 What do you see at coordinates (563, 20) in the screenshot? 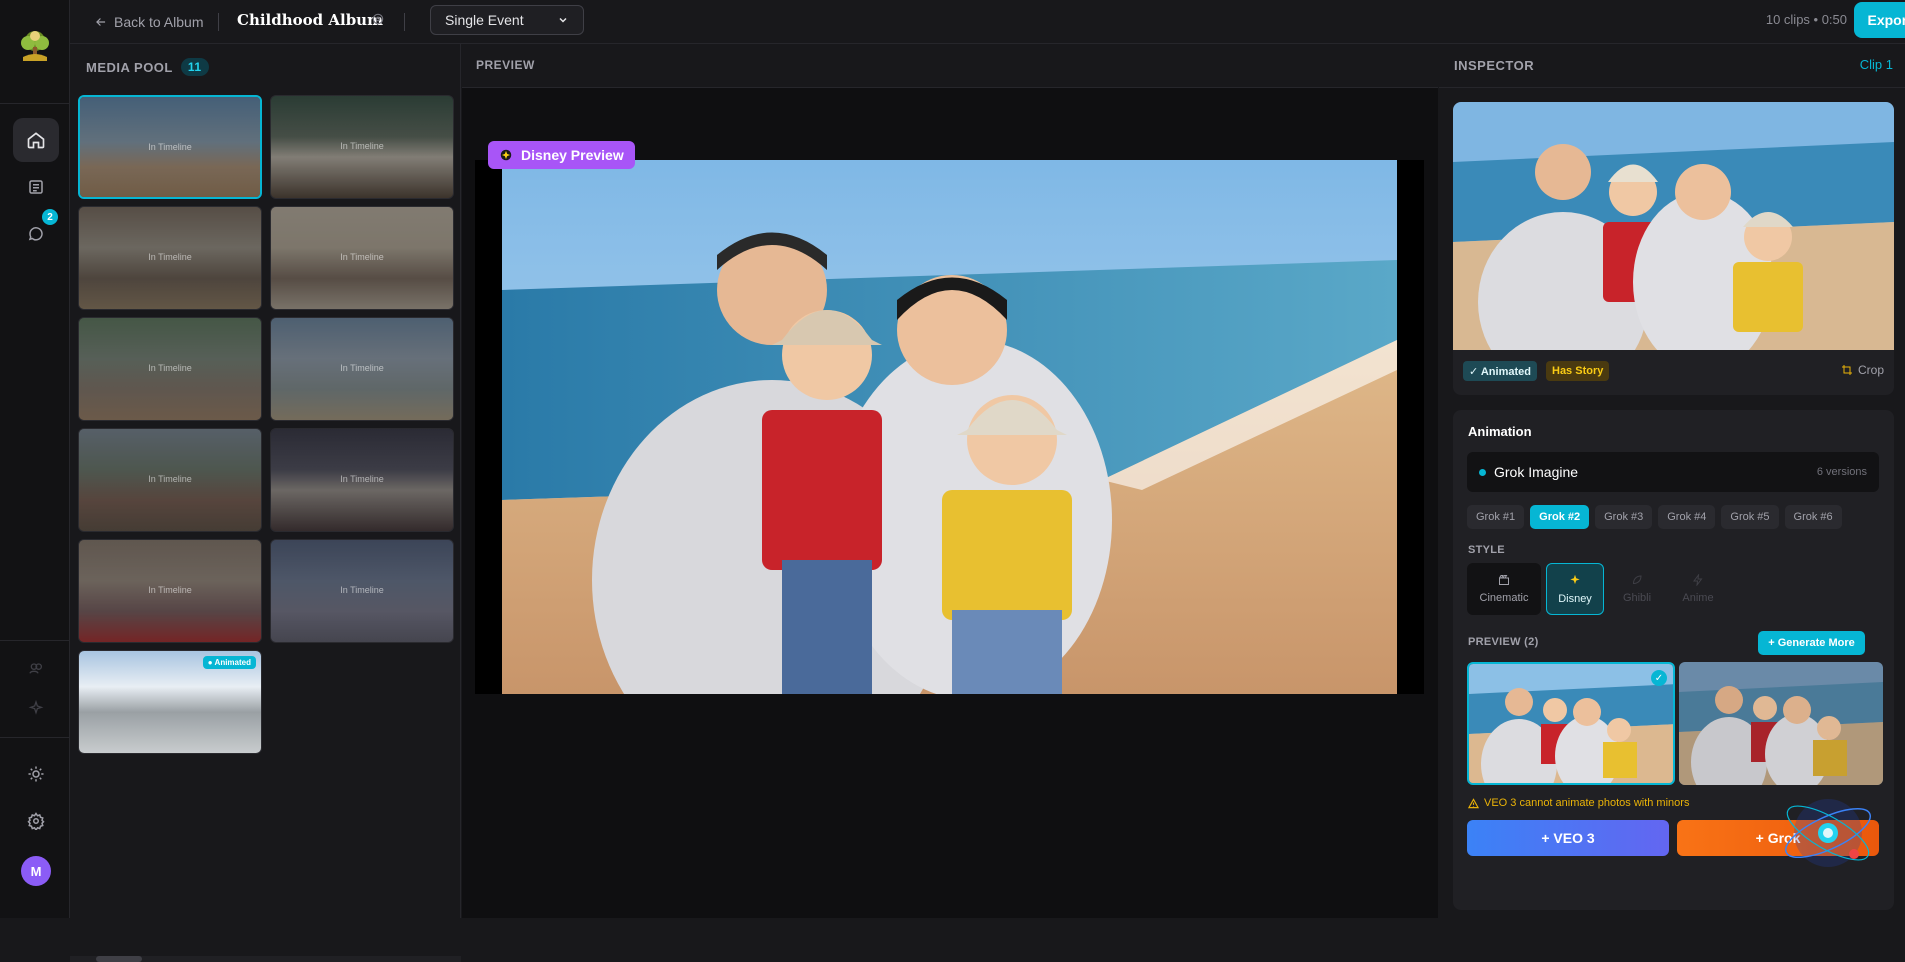
I see `chevron-down-icon` at bounding box center [563, 20].